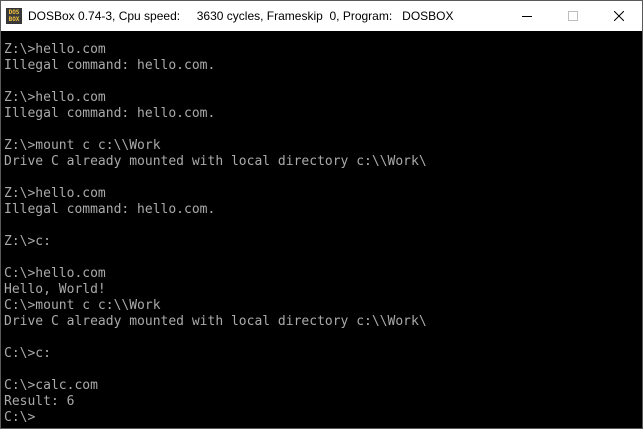 The height and width of the screenshot is (429, 643). I want to click on close-button, so click(619, 16).